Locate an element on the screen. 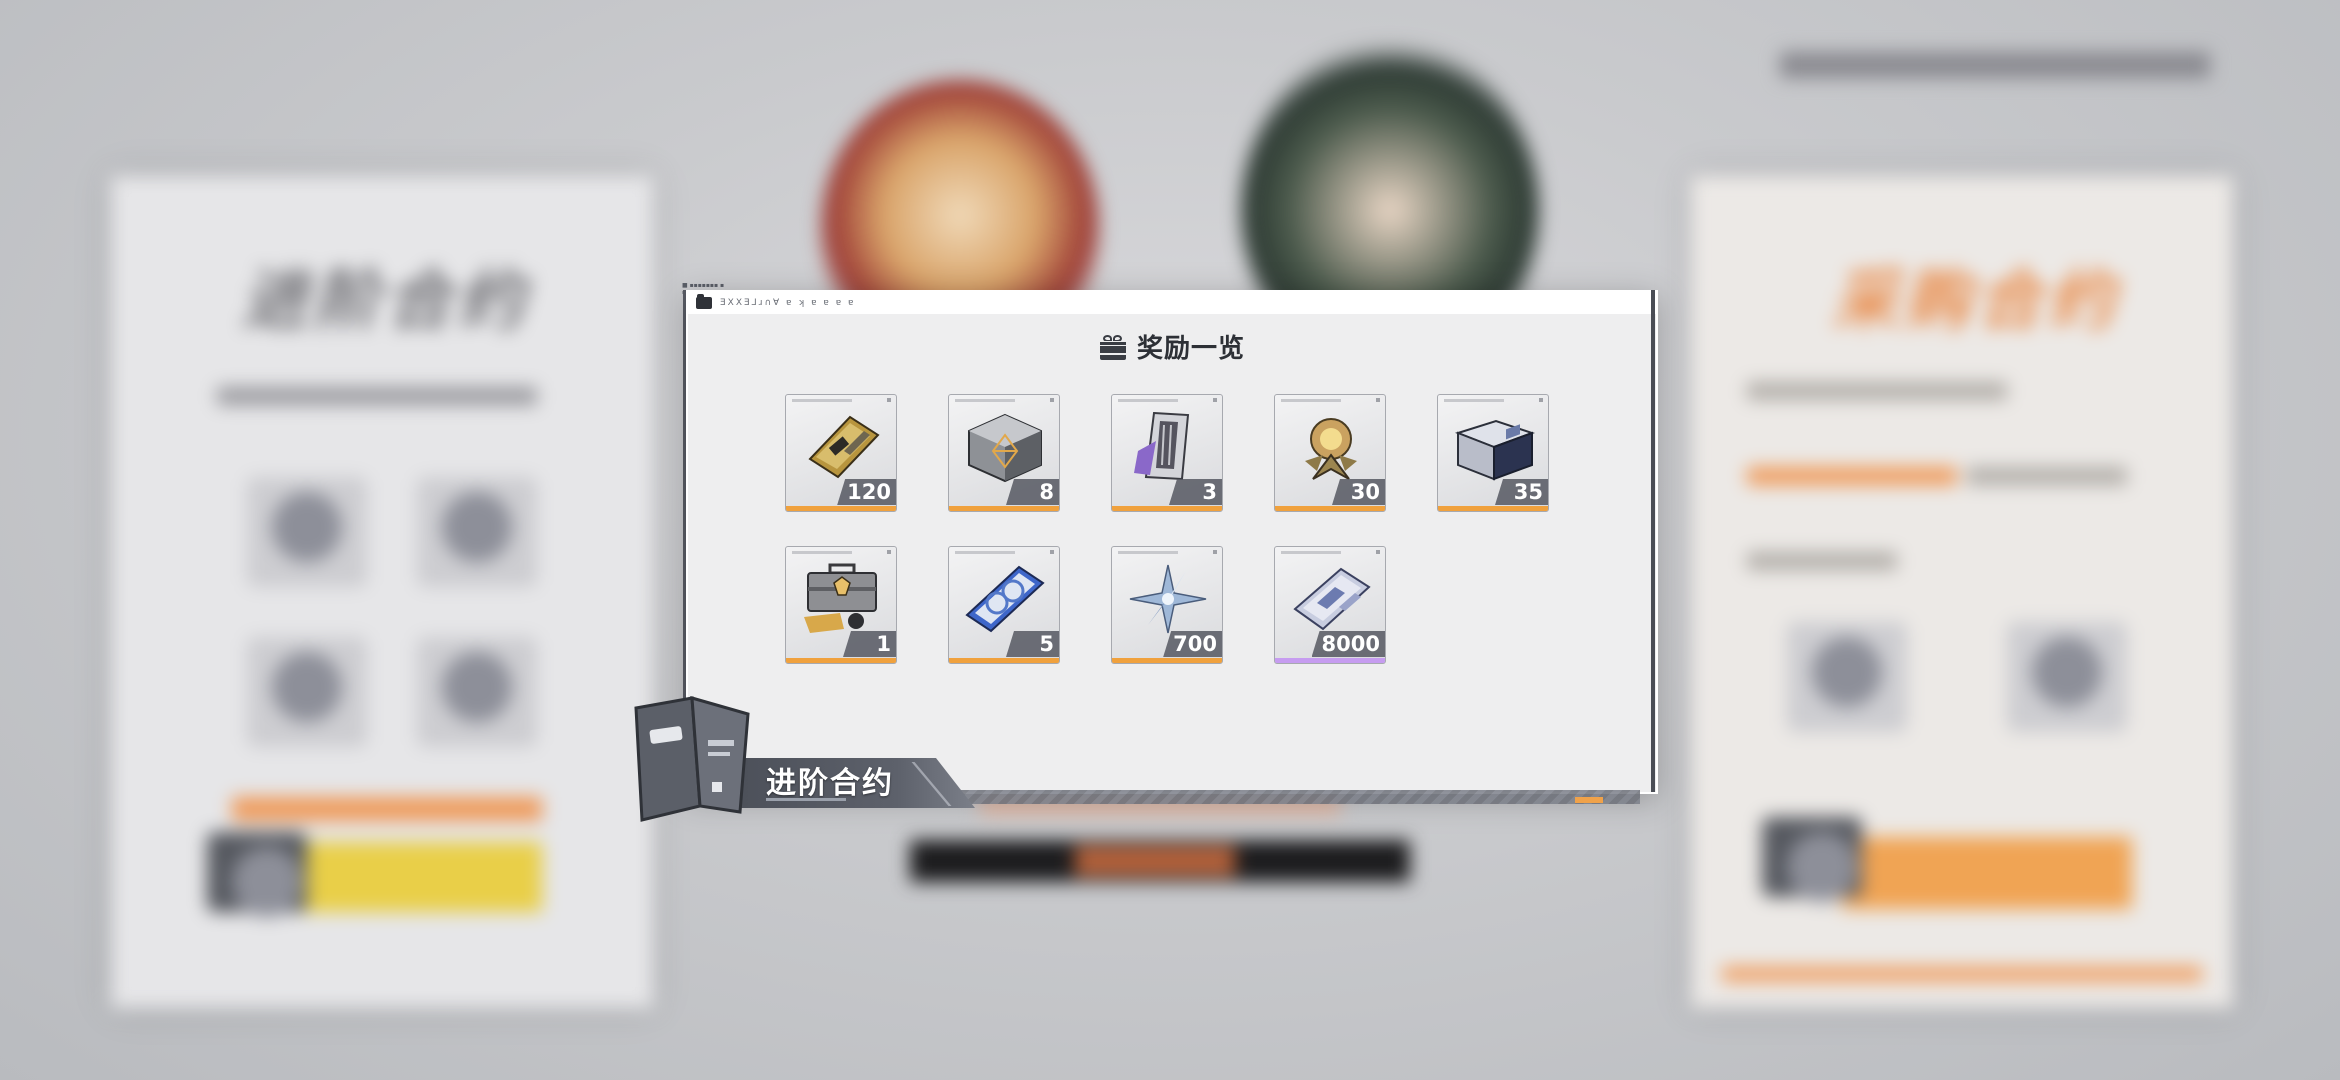 Image resolution: width=2340 pixels, height=1080 pixels. reward-item-supply-crate: 35 is located at coordinates (1493, 453).